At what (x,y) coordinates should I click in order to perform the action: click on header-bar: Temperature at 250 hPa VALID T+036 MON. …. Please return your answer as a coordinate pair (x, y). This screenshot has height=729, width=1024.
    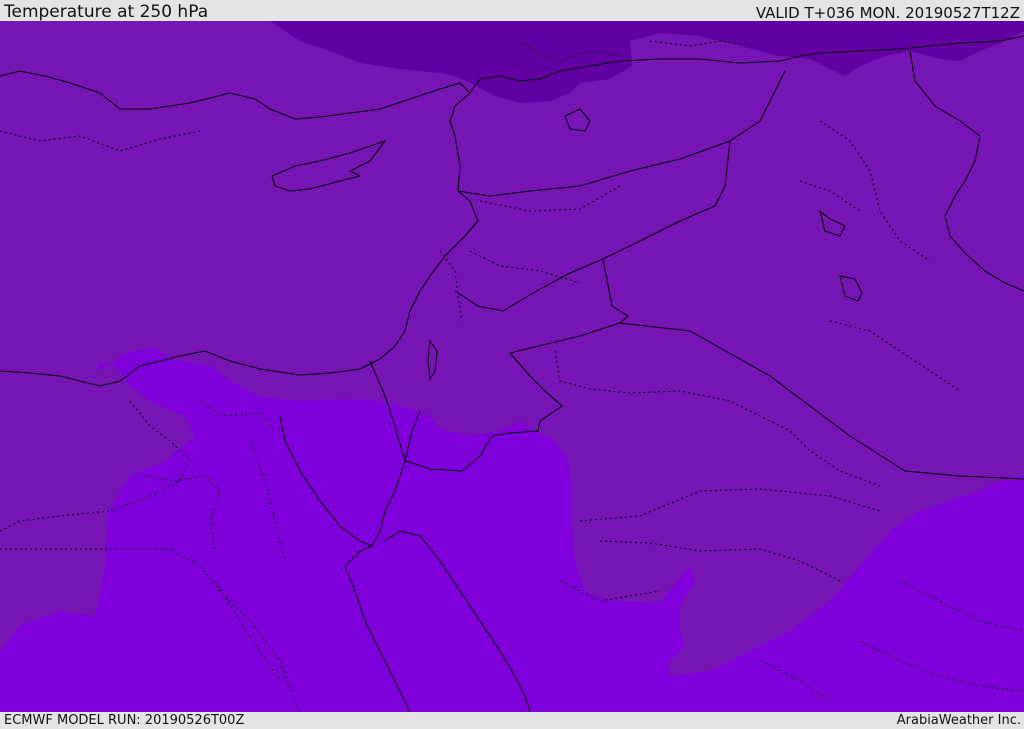
    Looking at the image, I should click on (512, 10).